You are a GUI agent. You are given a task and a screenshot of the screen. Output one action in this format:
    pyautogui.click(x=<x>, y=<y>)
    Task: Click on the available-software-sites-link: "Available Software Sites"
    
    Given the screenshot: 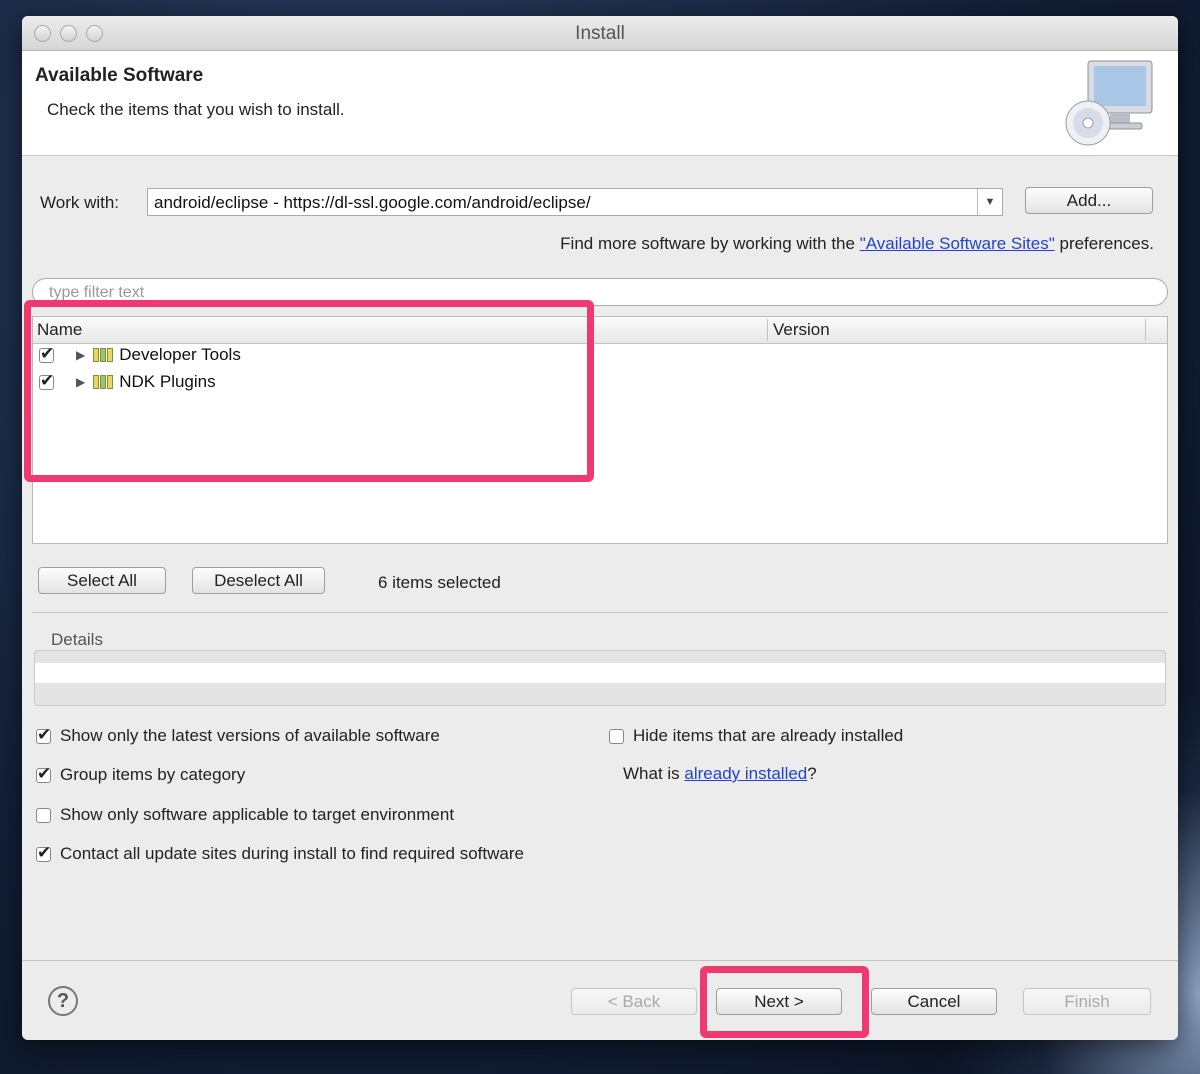 What is the action you would take?
    pyautogui.click(x=957, y=243)
    